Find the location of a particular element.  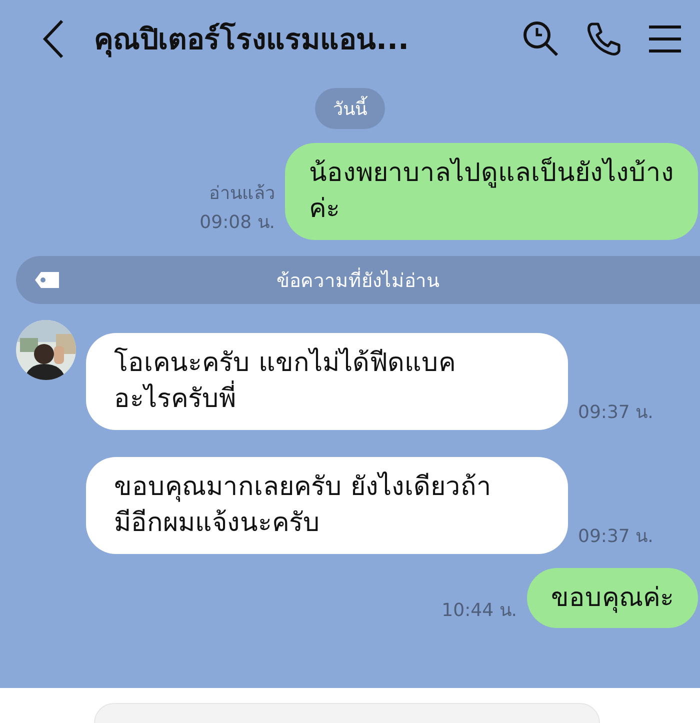

sent-message: น้องพยาบาลไปดูแลเป็นยังไงบ้าง ค่ะ is located at coordinates (491, 191).